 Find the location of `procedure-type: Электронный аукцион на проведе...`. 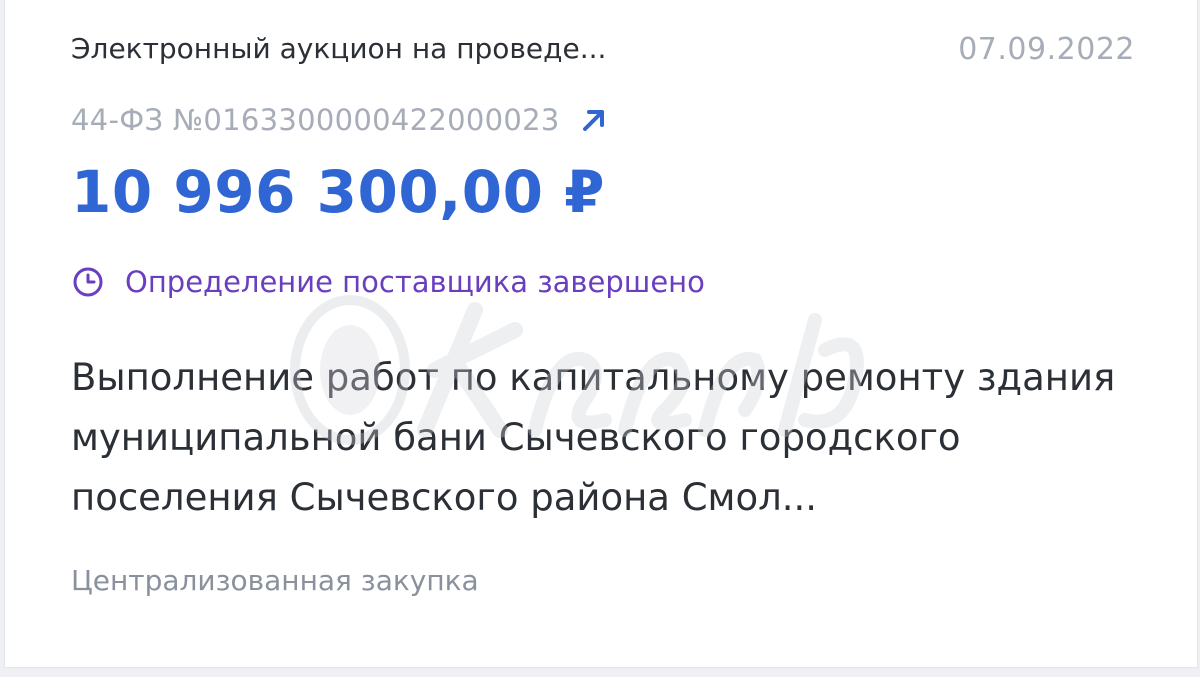

procedure-type: Электронный аукцион на проведе... is located at coordinates (339, 48).